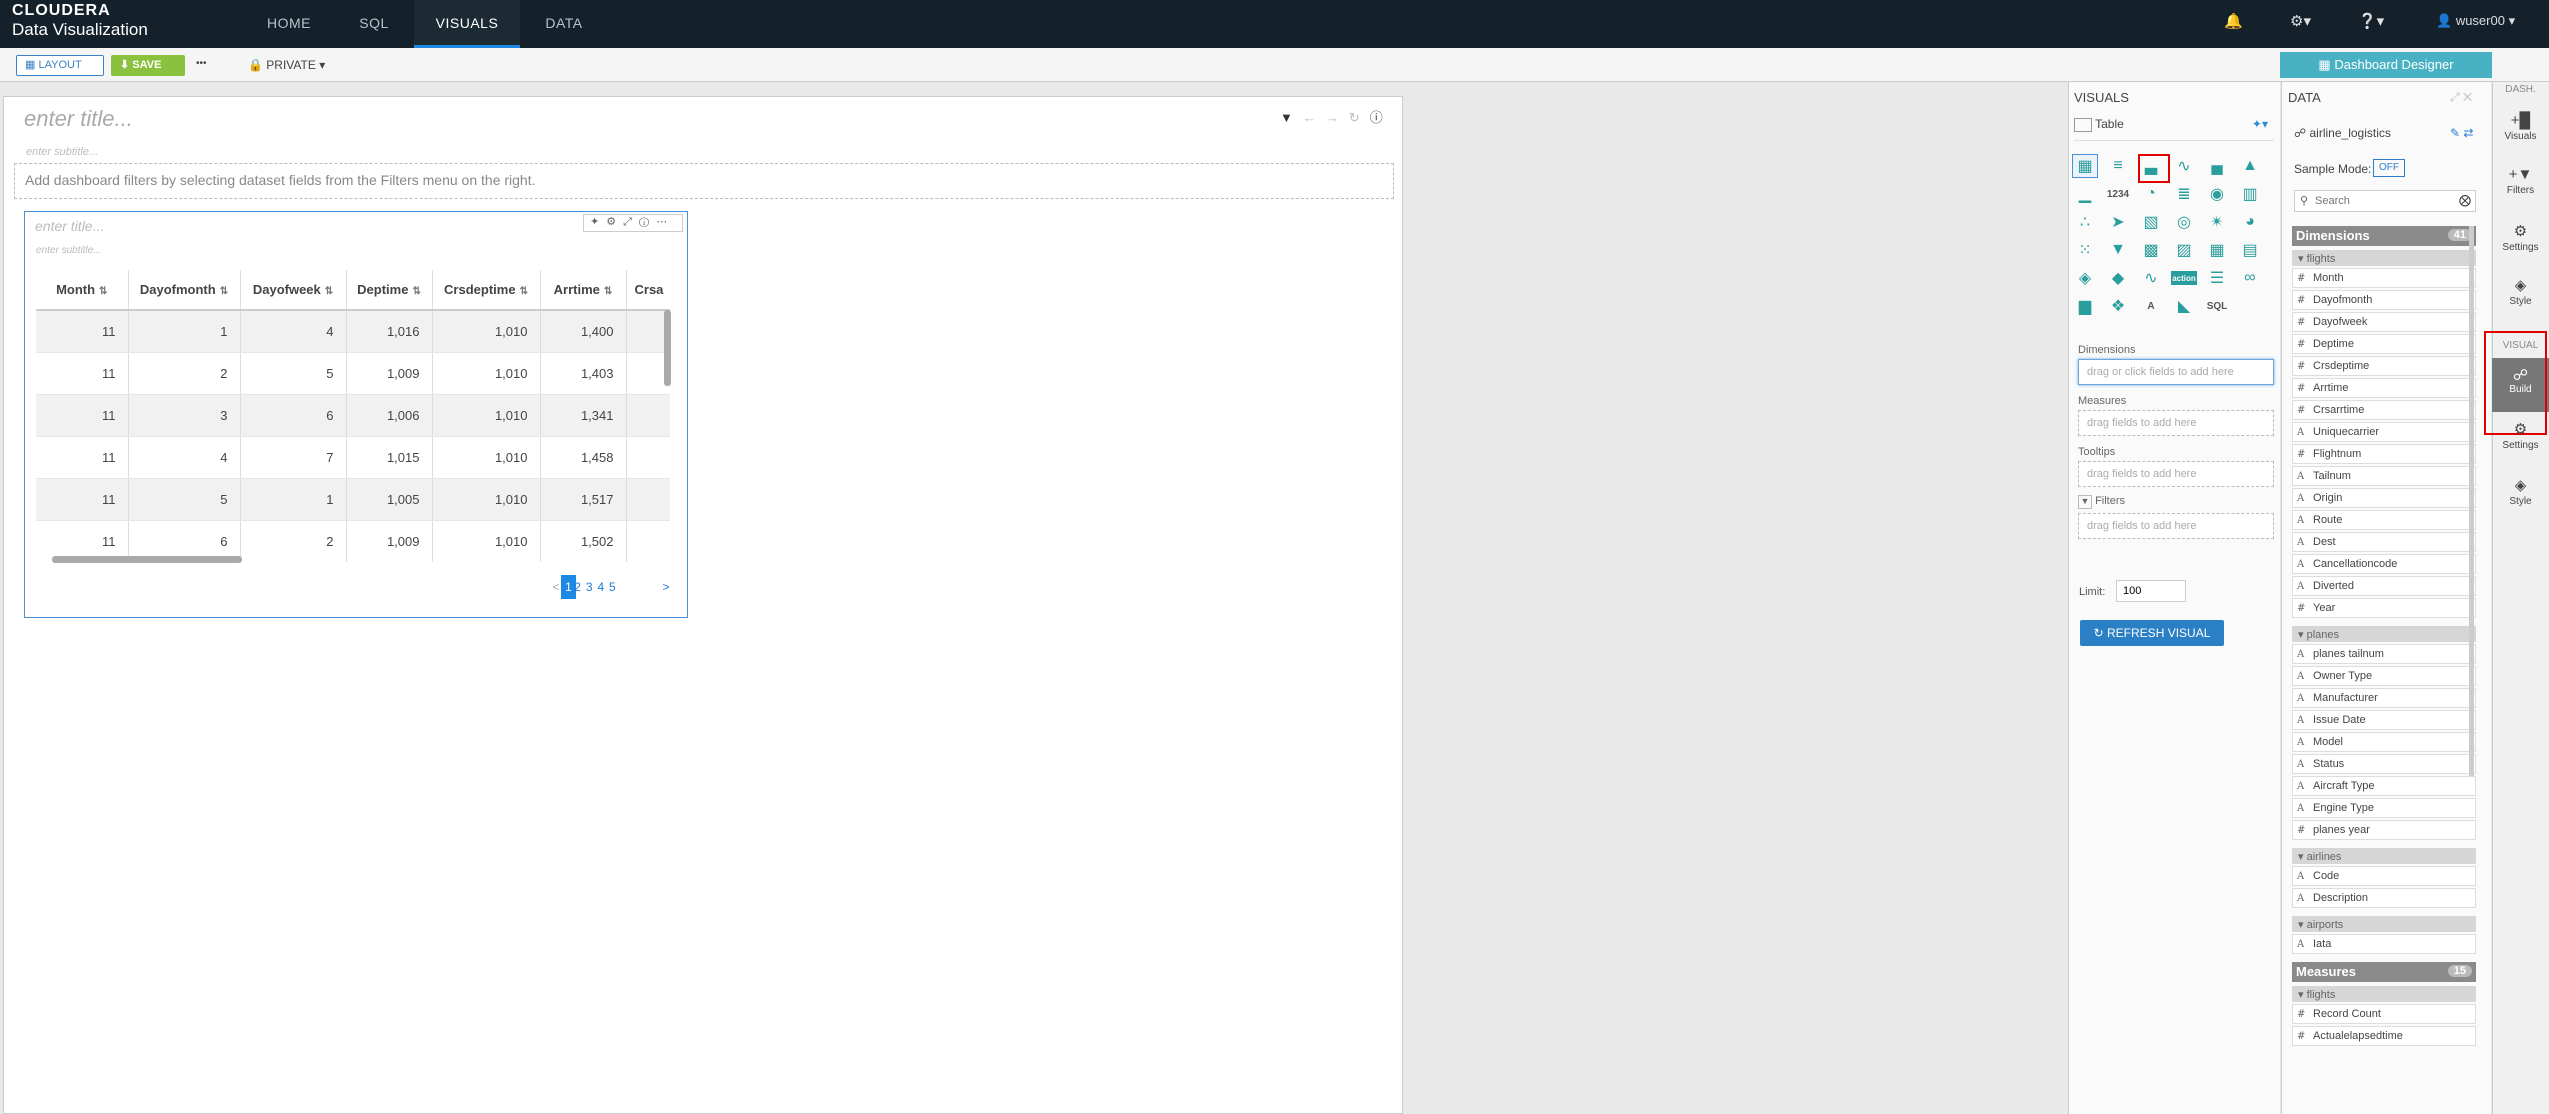 Image resolution: width=2549 pixels, height=1114 pixels. What do you see at coordinates (2250, 194) in the screenshot?
I see `trellis-chart-icon: ▥` at bounding box center [2250, 194].